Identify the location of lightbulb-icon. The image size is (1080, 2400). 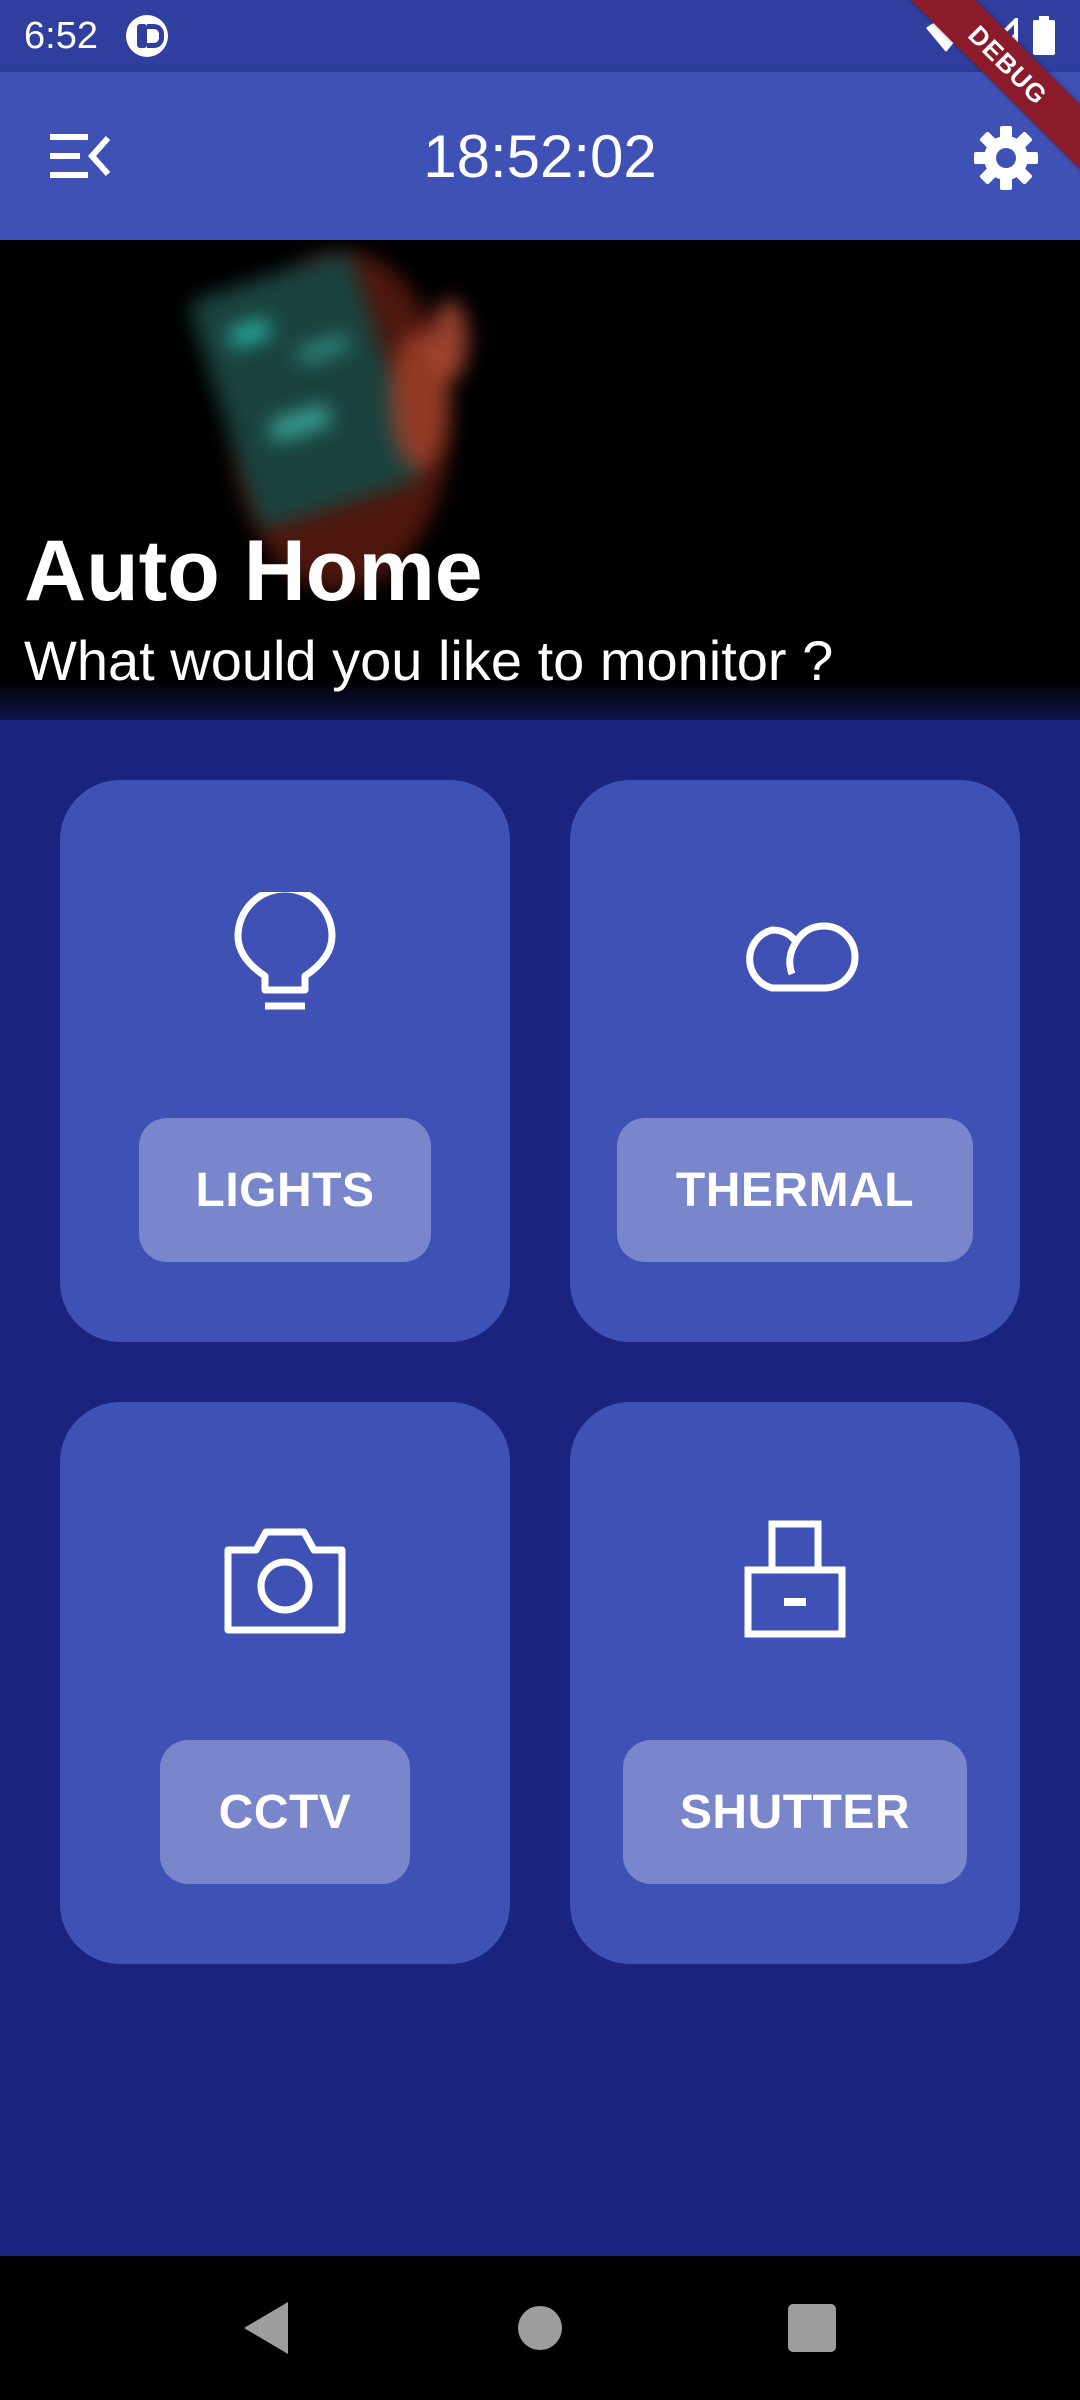
(285, 951).